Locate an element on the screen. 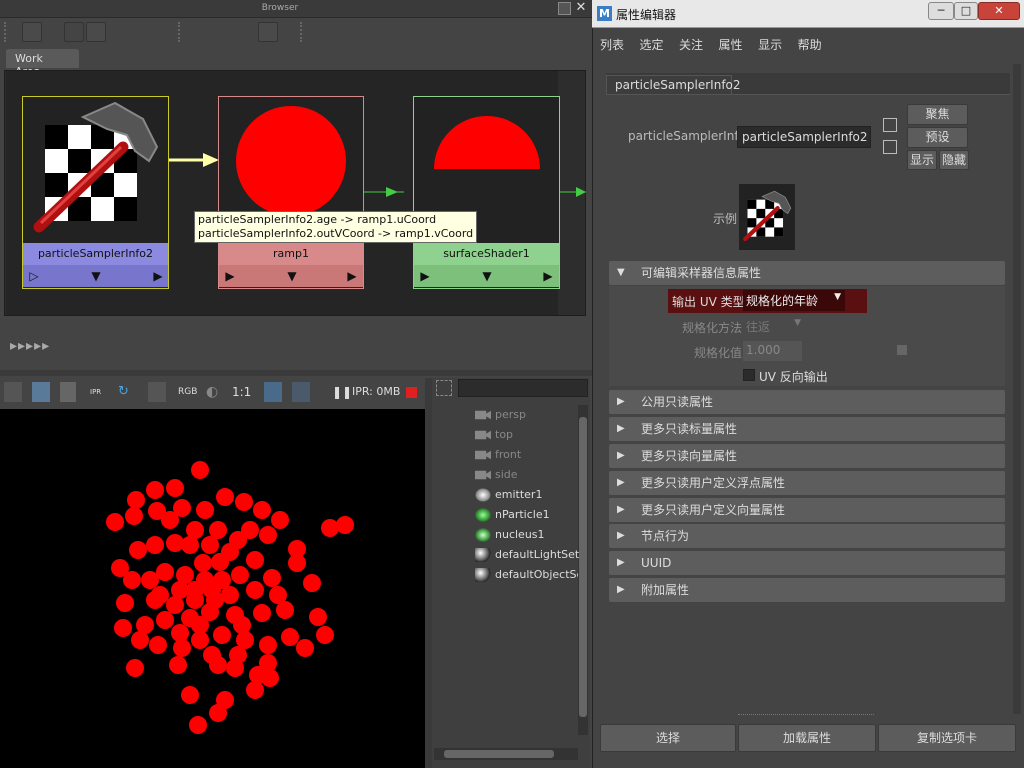 The width and height of the screenshot is (1024, 768). output-icon is located at coordinates (96, 32).